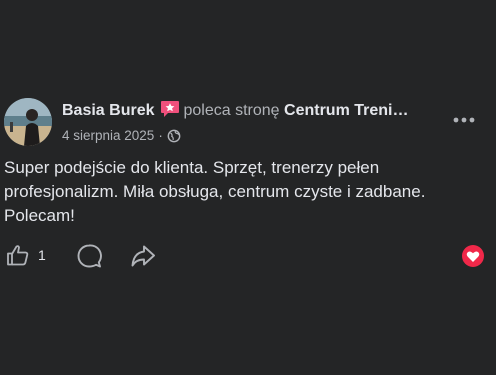 This screenshot has height=375, width=496. I want to click on recommend-badge-icon, so click(170, 109).